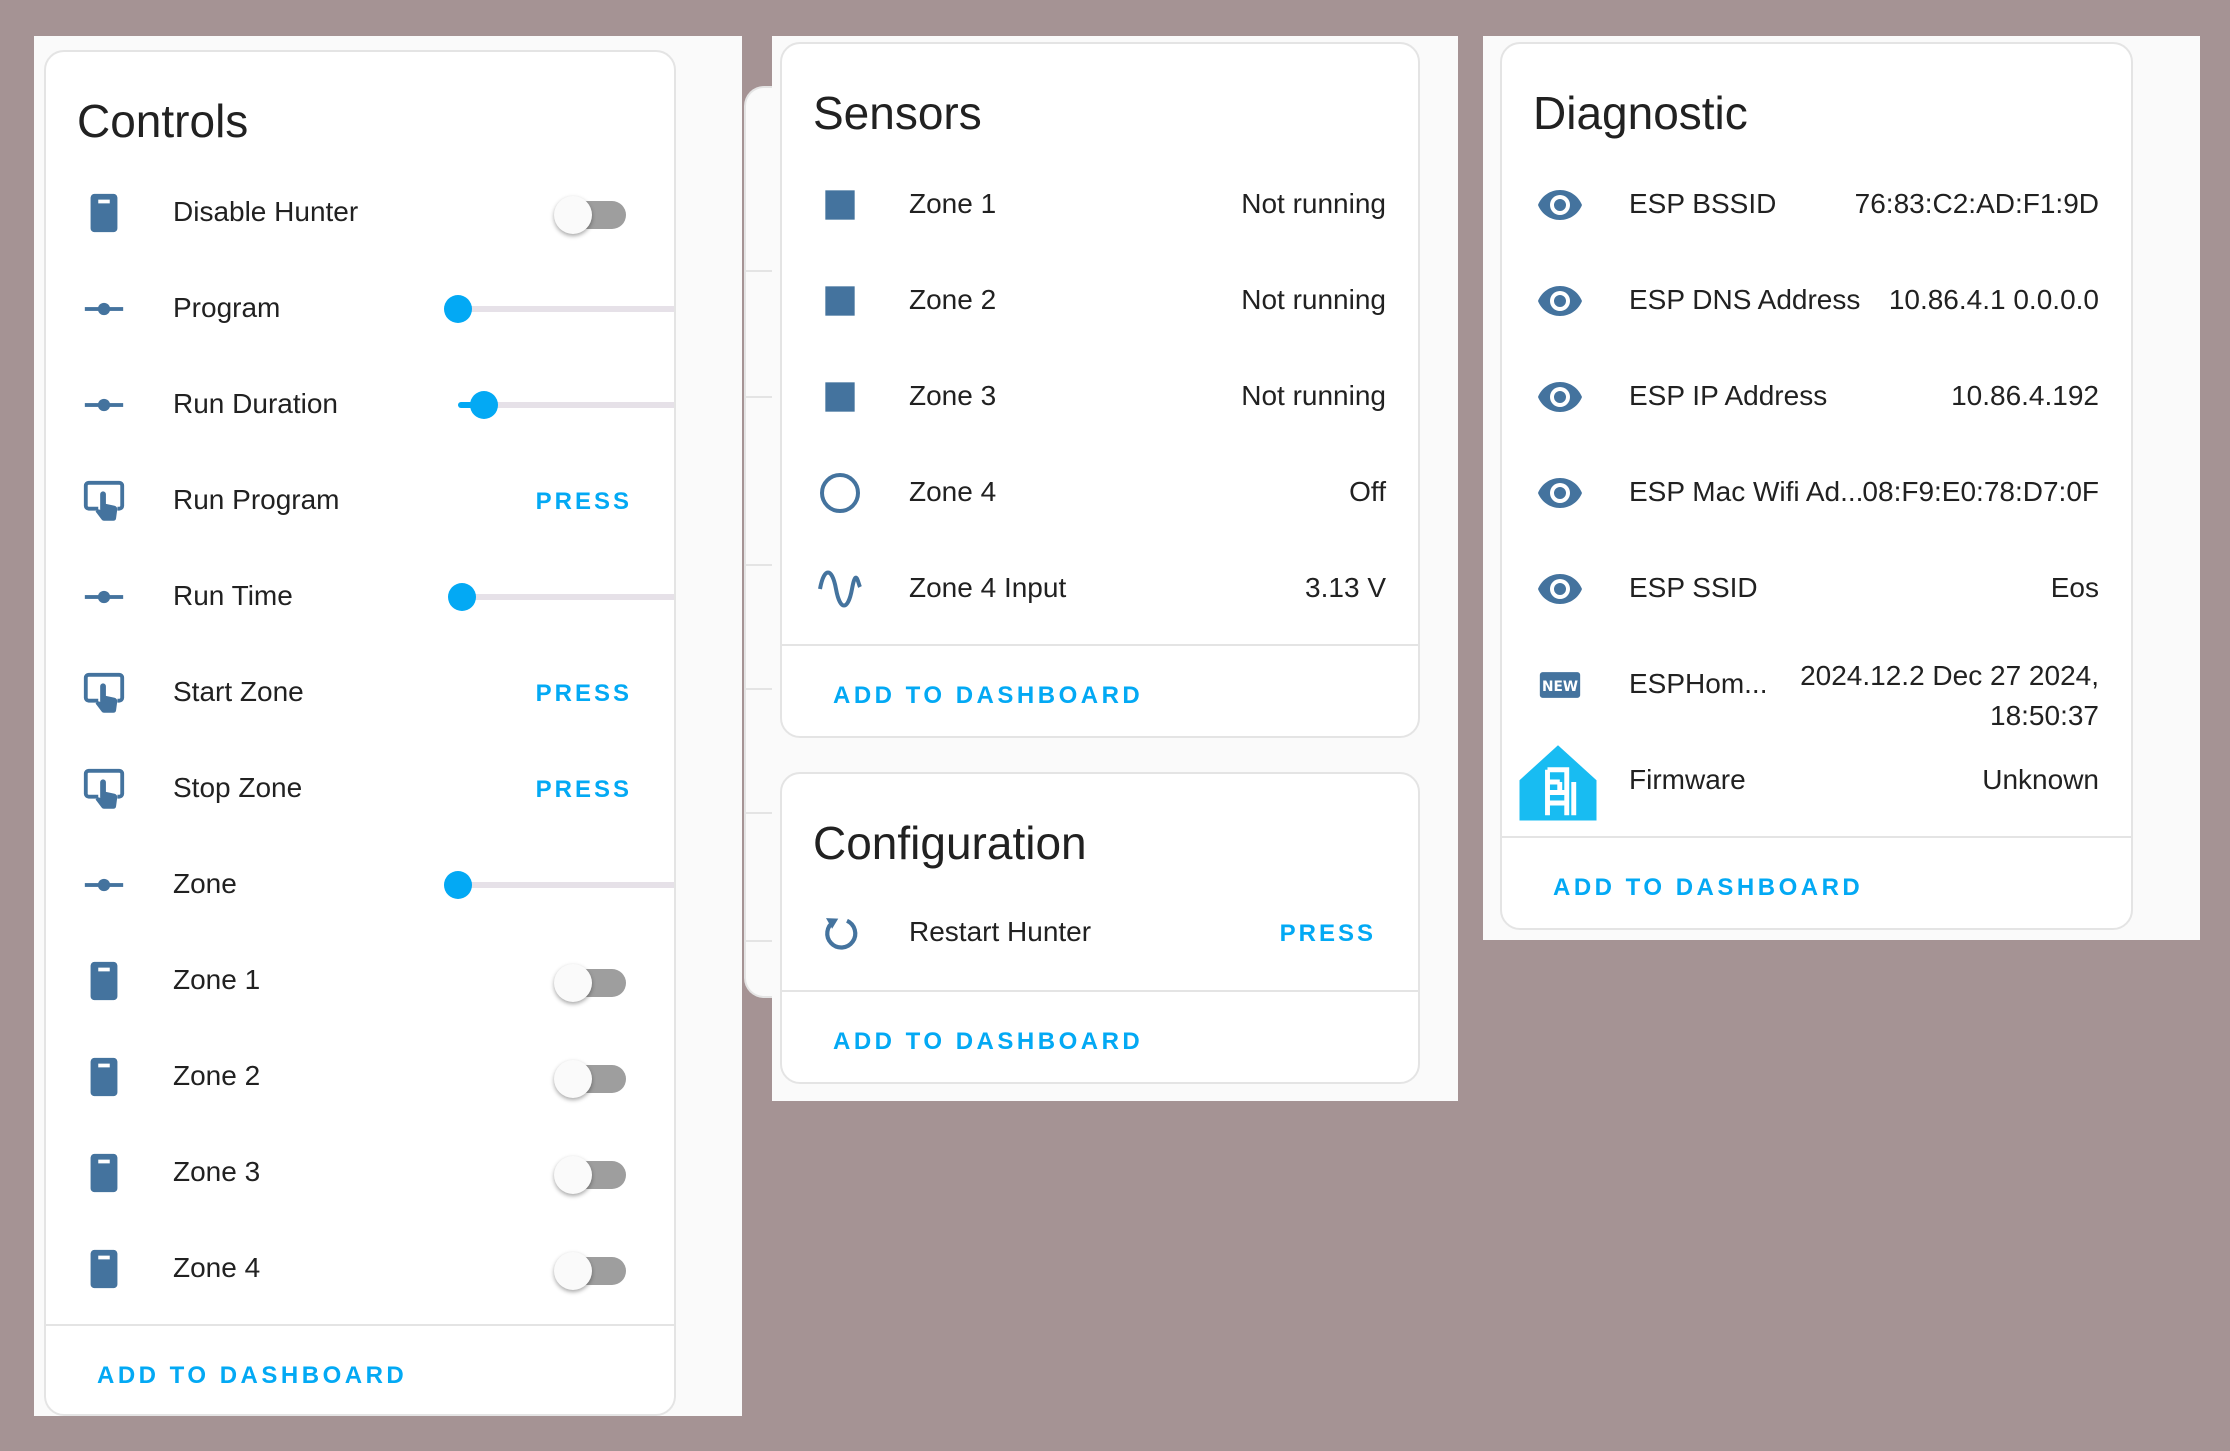 This screenshot has height=1451, width=2230. I want to click on control-label: Zone 1, so click(217, 979).